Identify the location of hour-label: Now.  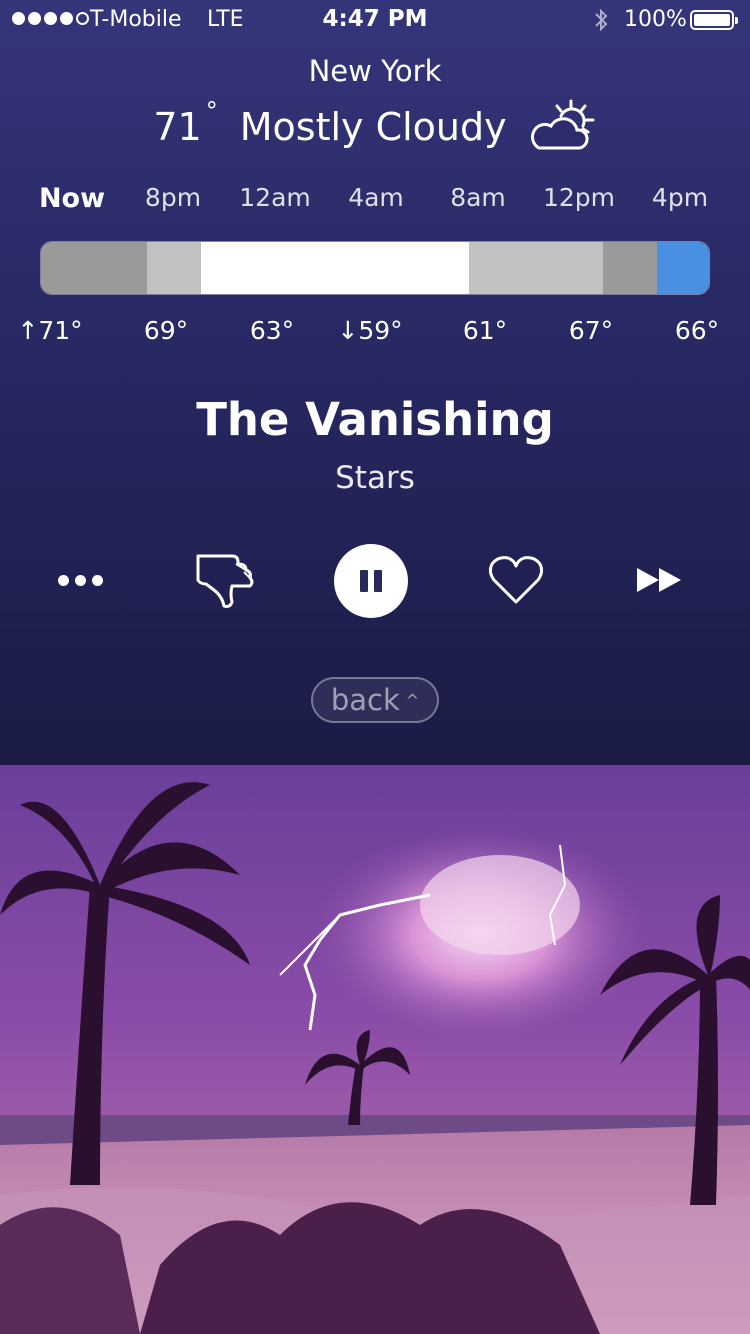
(72, 198).